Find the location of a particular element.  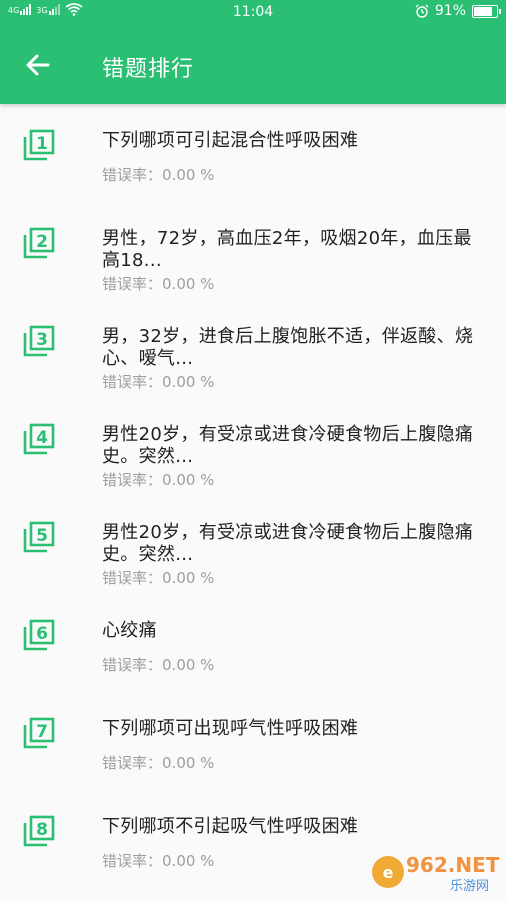

list-item: 2 男性，72岁，高血压2年，吸烟20年，血压最高18... 错误率：0.00 % is located at coordinates (253, 251).